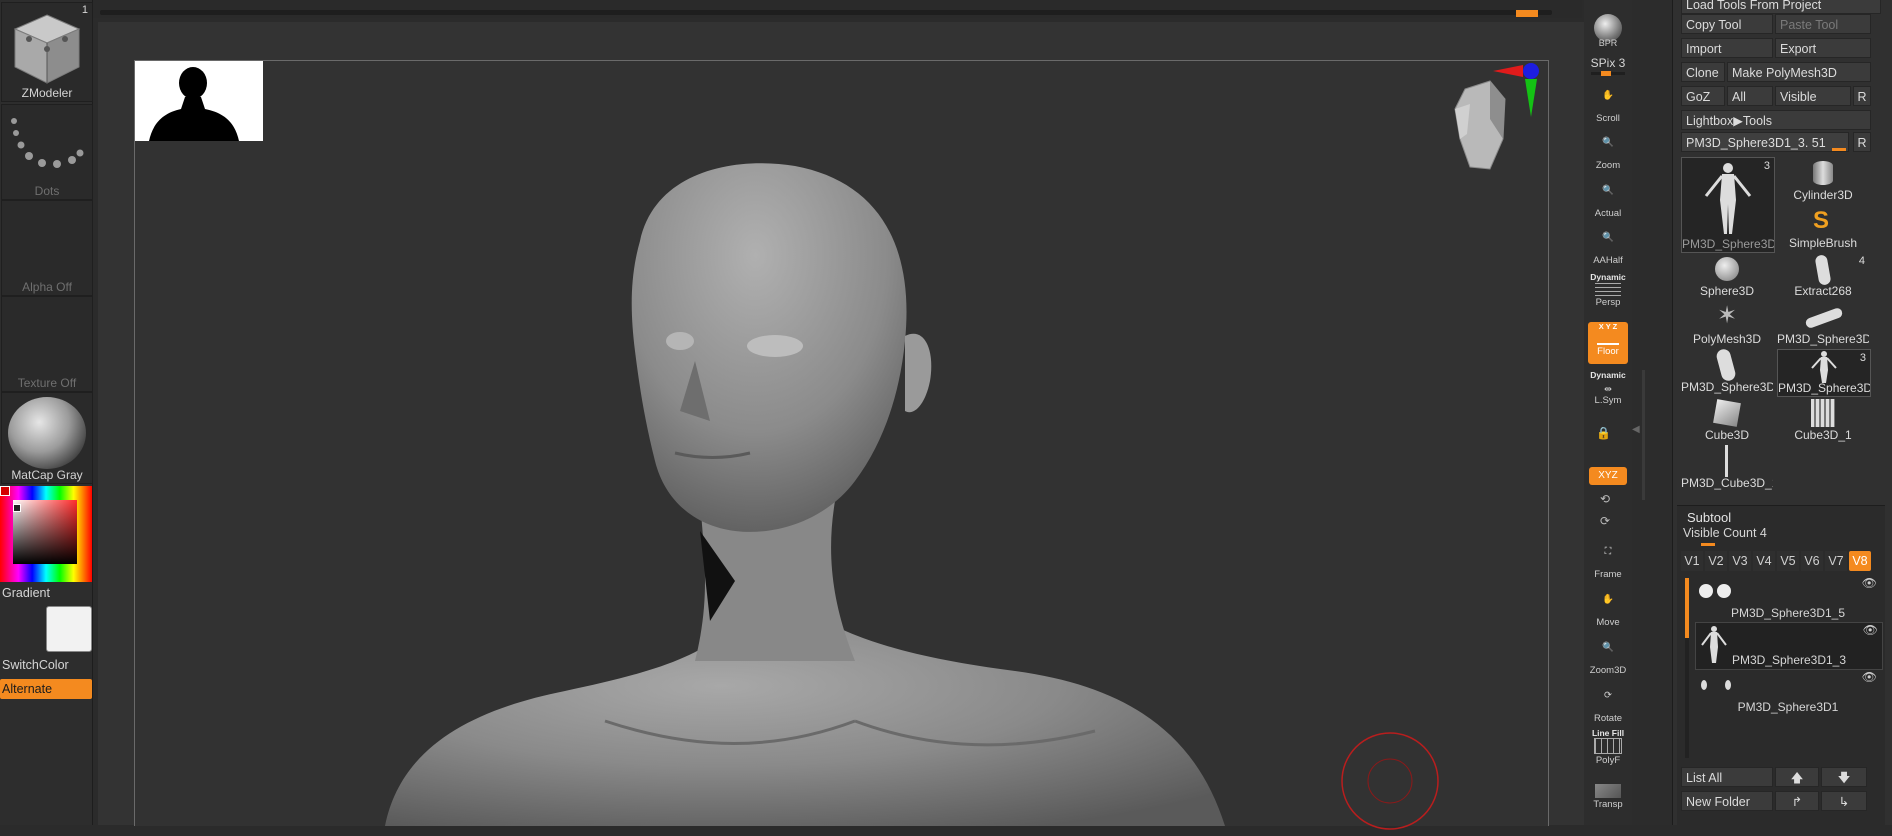 The height and width of the screenshot is (836, 1892). What do you see at coordinates (1823, 228) in the screenshot?
I see `tool-thumb-simplebrush: S SimpleBrush` at bounding box center [1823, 228].